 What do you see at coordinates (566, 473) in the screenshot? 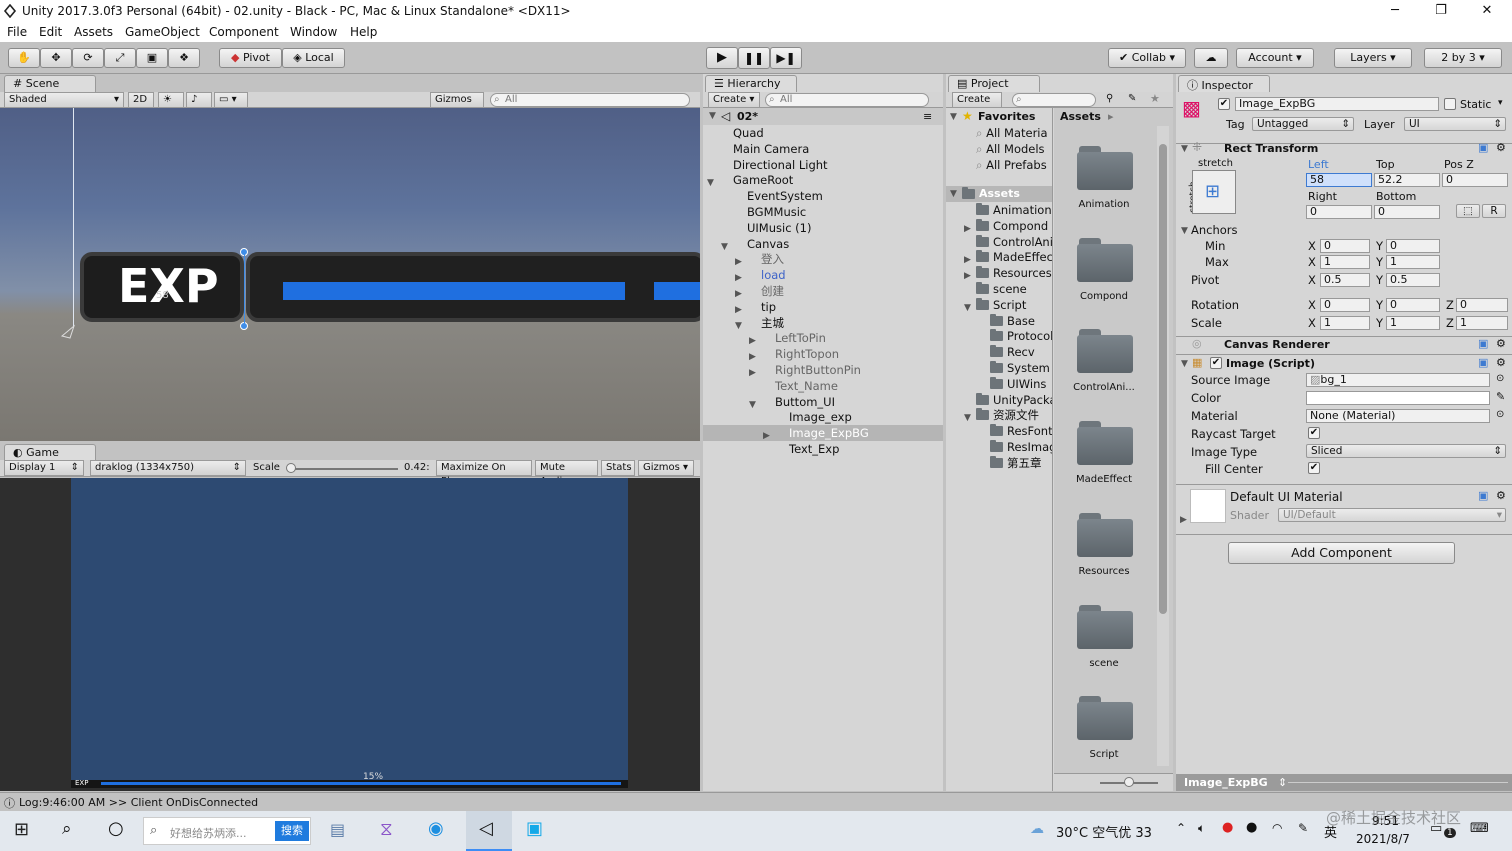
I see `mute-audio-toggle: Mute Audio` at bounding box center [566, 473].